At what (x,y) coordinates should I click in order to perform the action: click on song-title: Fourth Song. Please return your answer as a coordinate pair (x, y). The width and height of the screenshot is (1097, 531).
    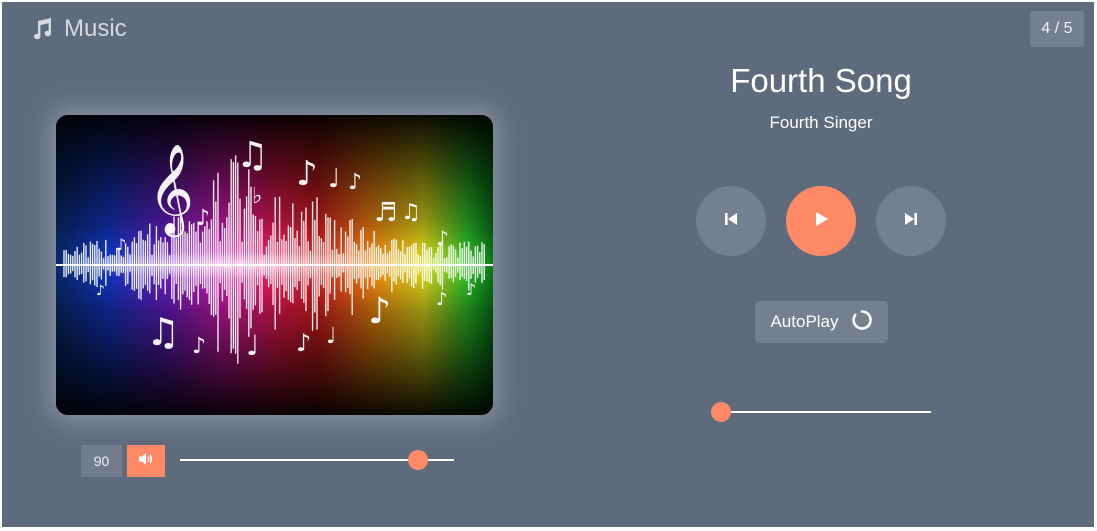
    Looking at the image, I should click on (821, 80).